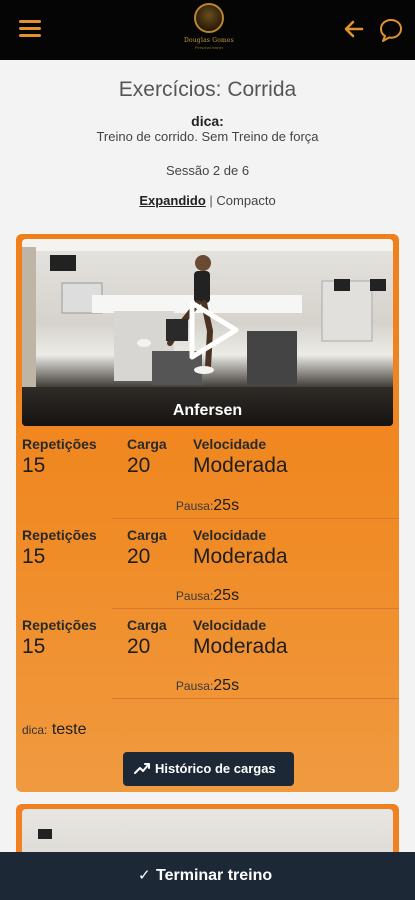 The height and width of the screenshot is (900, 415). I want to click on arrow-left-icon, so click(354, 29).